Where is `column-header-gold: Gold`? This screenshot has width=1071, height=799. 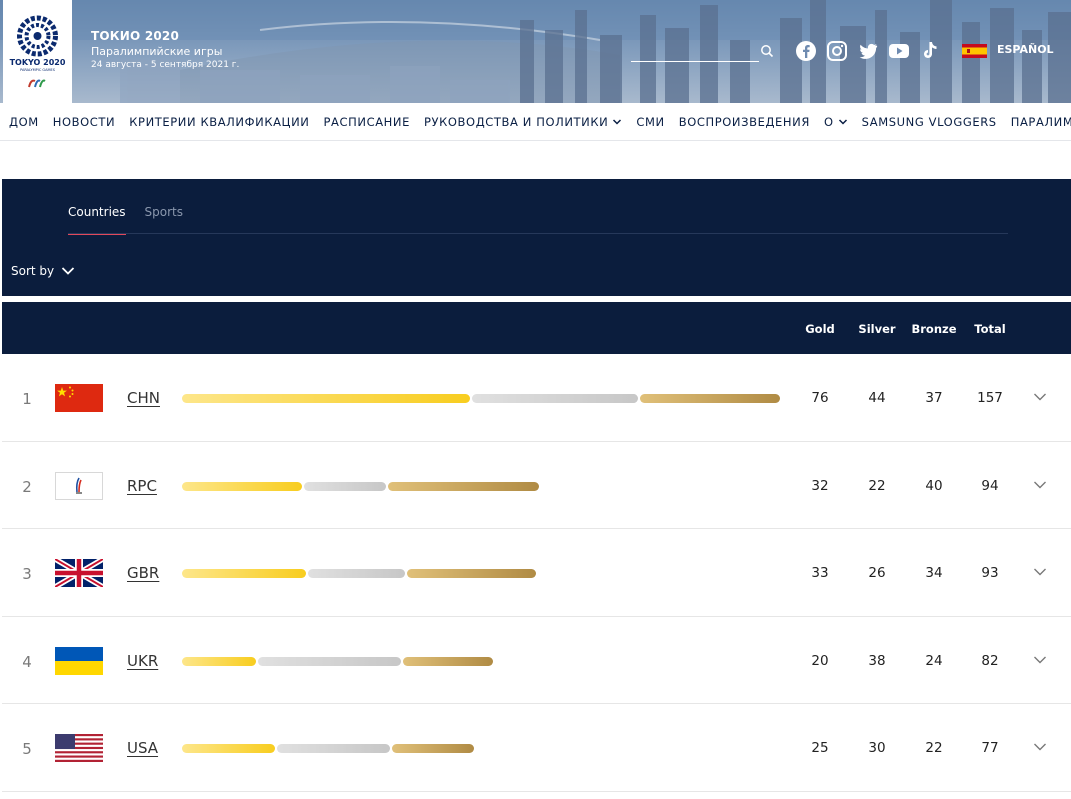 column-header-gold: Gold is located at coordinates (820, 329).